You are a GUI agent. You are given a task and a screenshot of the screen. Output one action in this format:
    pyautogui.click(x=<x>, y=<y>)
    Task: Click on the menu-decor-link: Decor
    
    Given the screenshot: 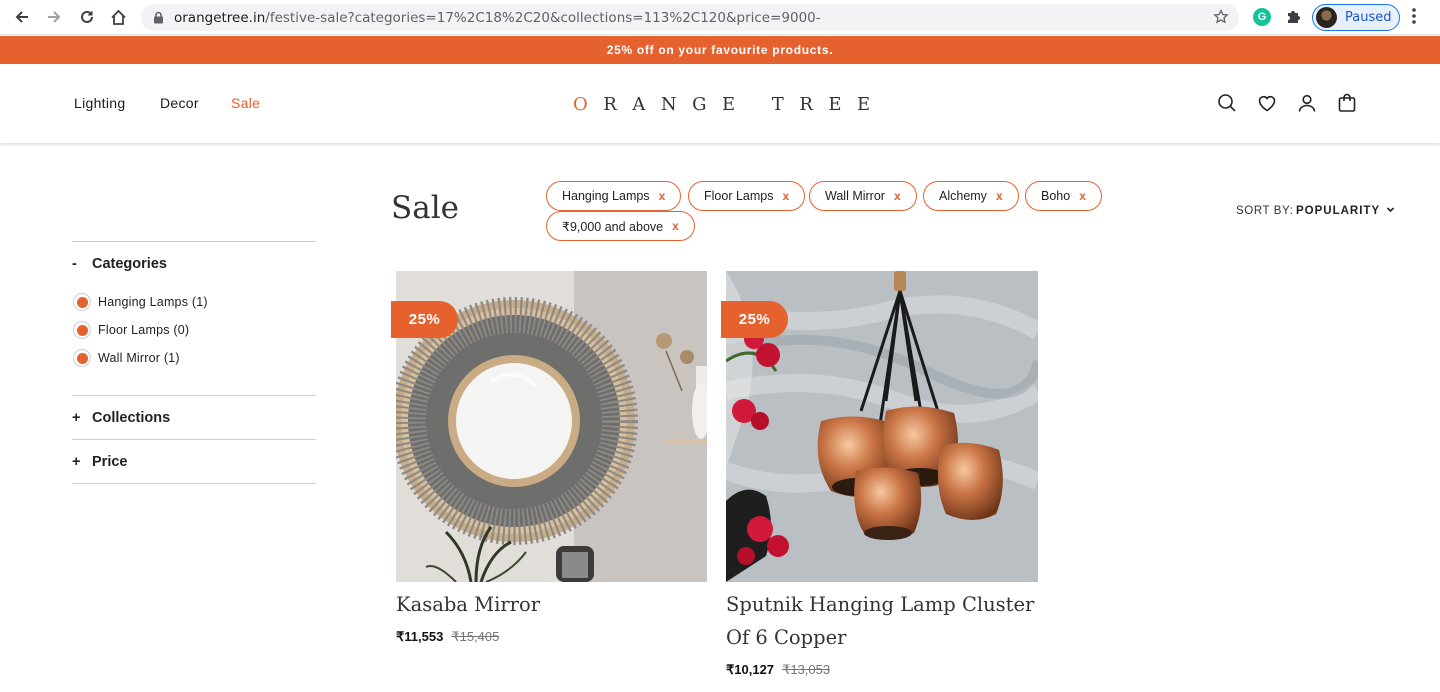 What is the action you would take?
    pyautogui.click(x=179, y=103)
    